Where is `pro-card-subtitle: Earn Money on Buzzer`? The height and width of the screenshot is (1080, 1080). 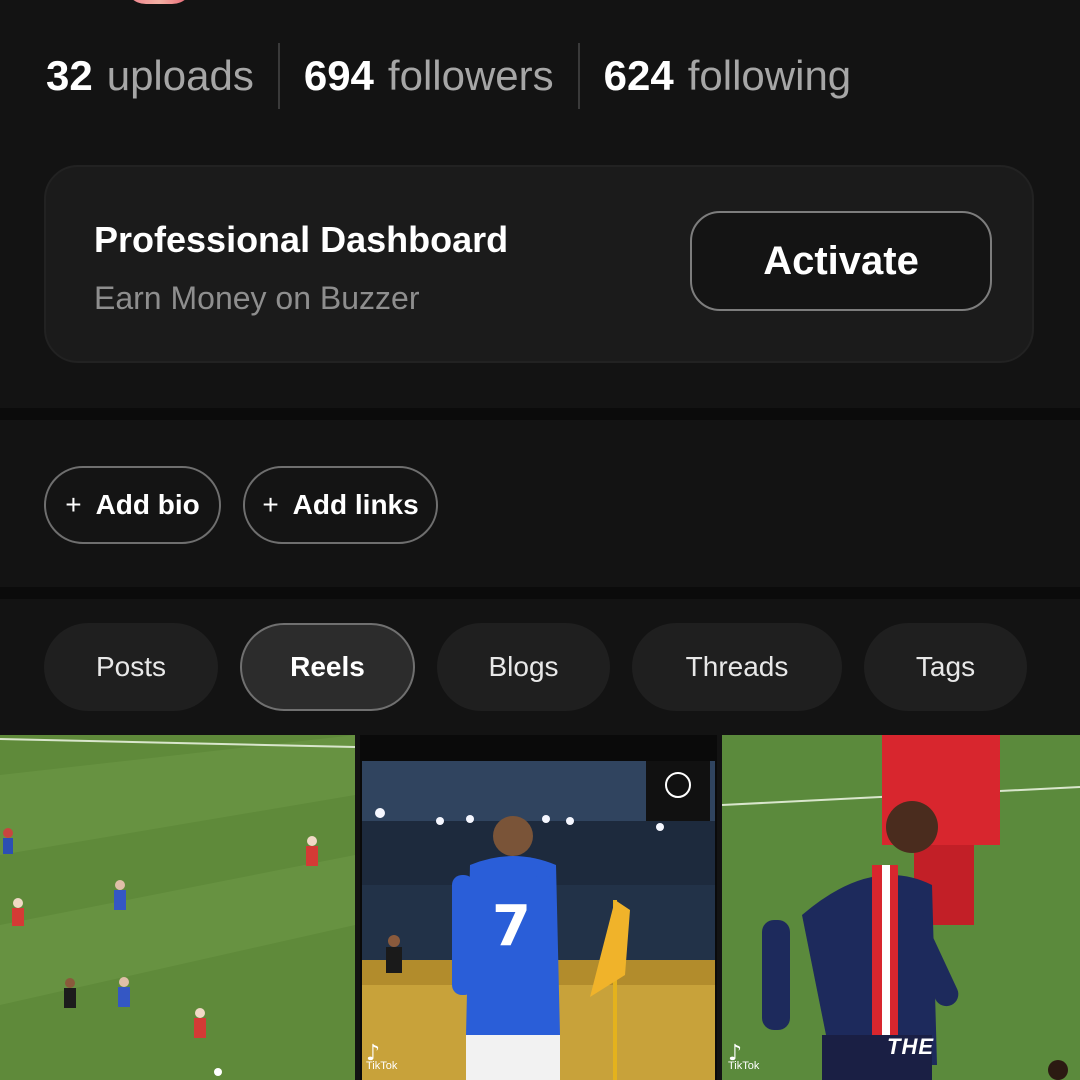
pro-card-subtitle: Earn Money on Buzzer is located at coordinates (257, 298).